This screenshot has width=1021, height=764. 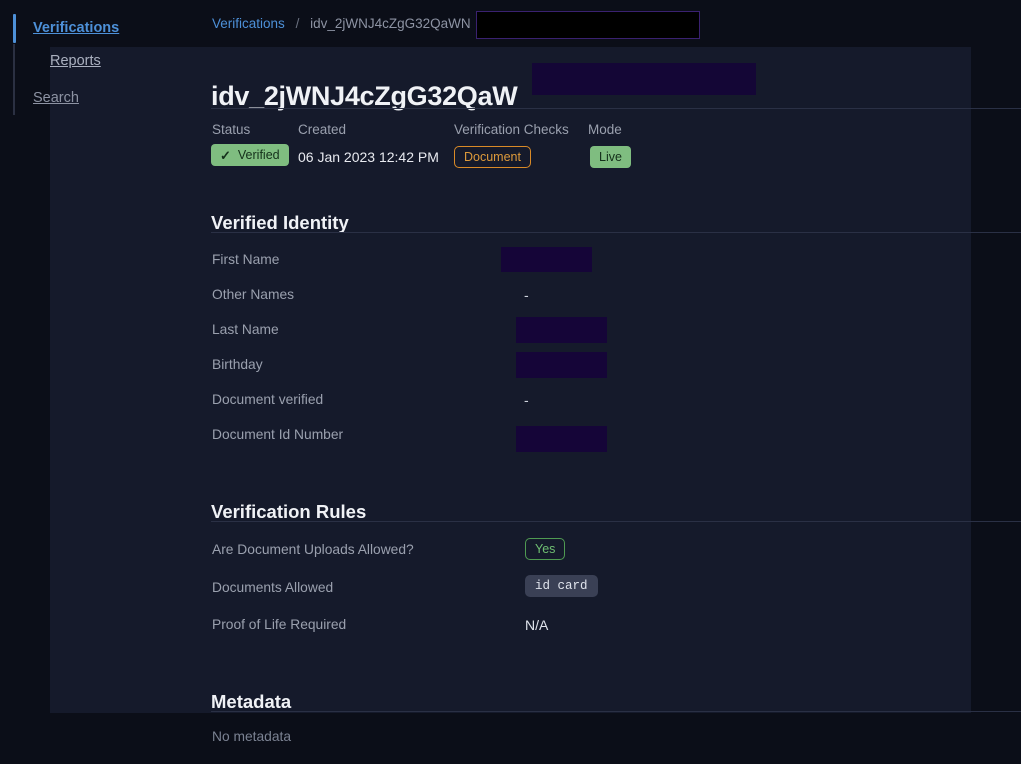 What do you see at coordinates (237, 364) in the screenshot?
I see `row-label-birthday: Birthday` at bounding box center [237, 364].